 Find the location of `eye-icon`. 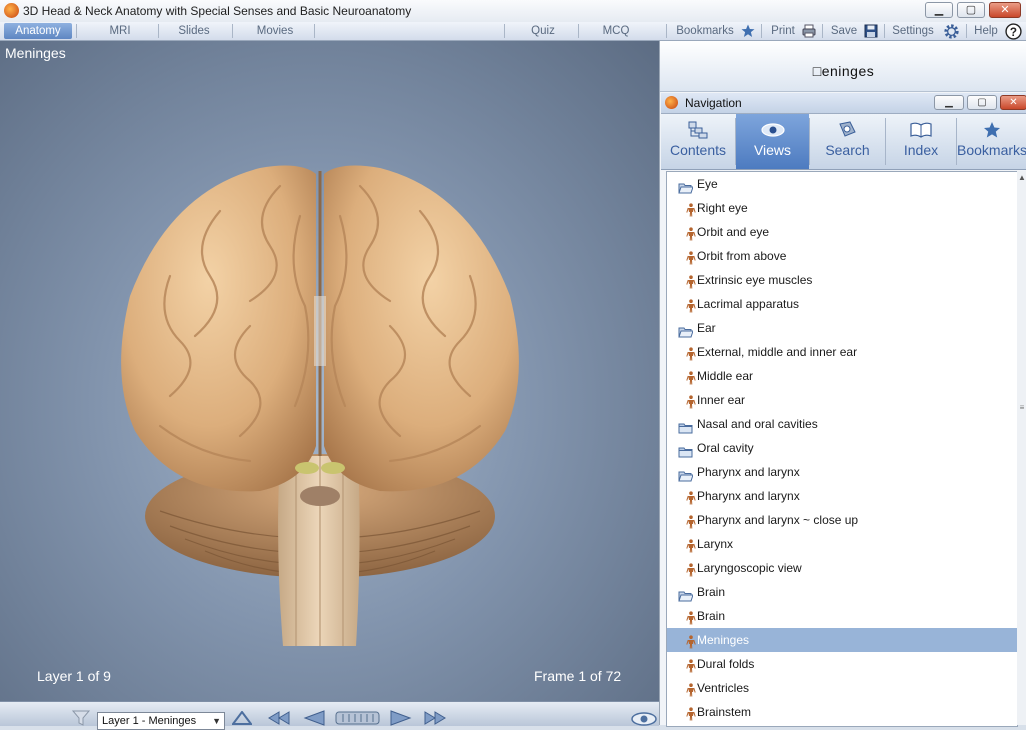

eye-icon is located at coordinates (644, 718).